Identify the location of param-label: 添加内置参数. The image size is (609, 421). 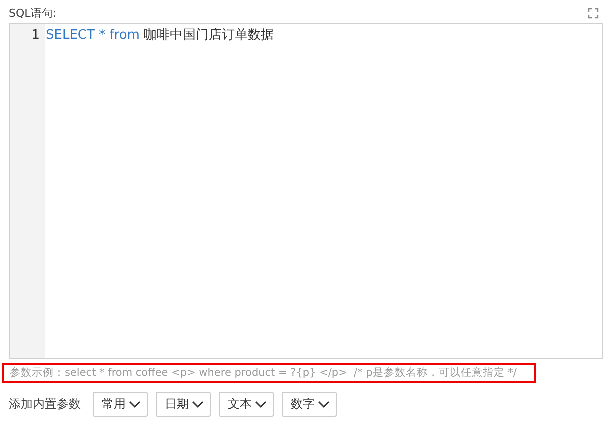
(45, 404).